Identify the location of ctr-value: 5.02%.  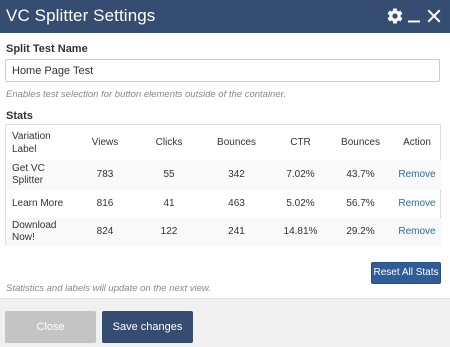
(300, 203).